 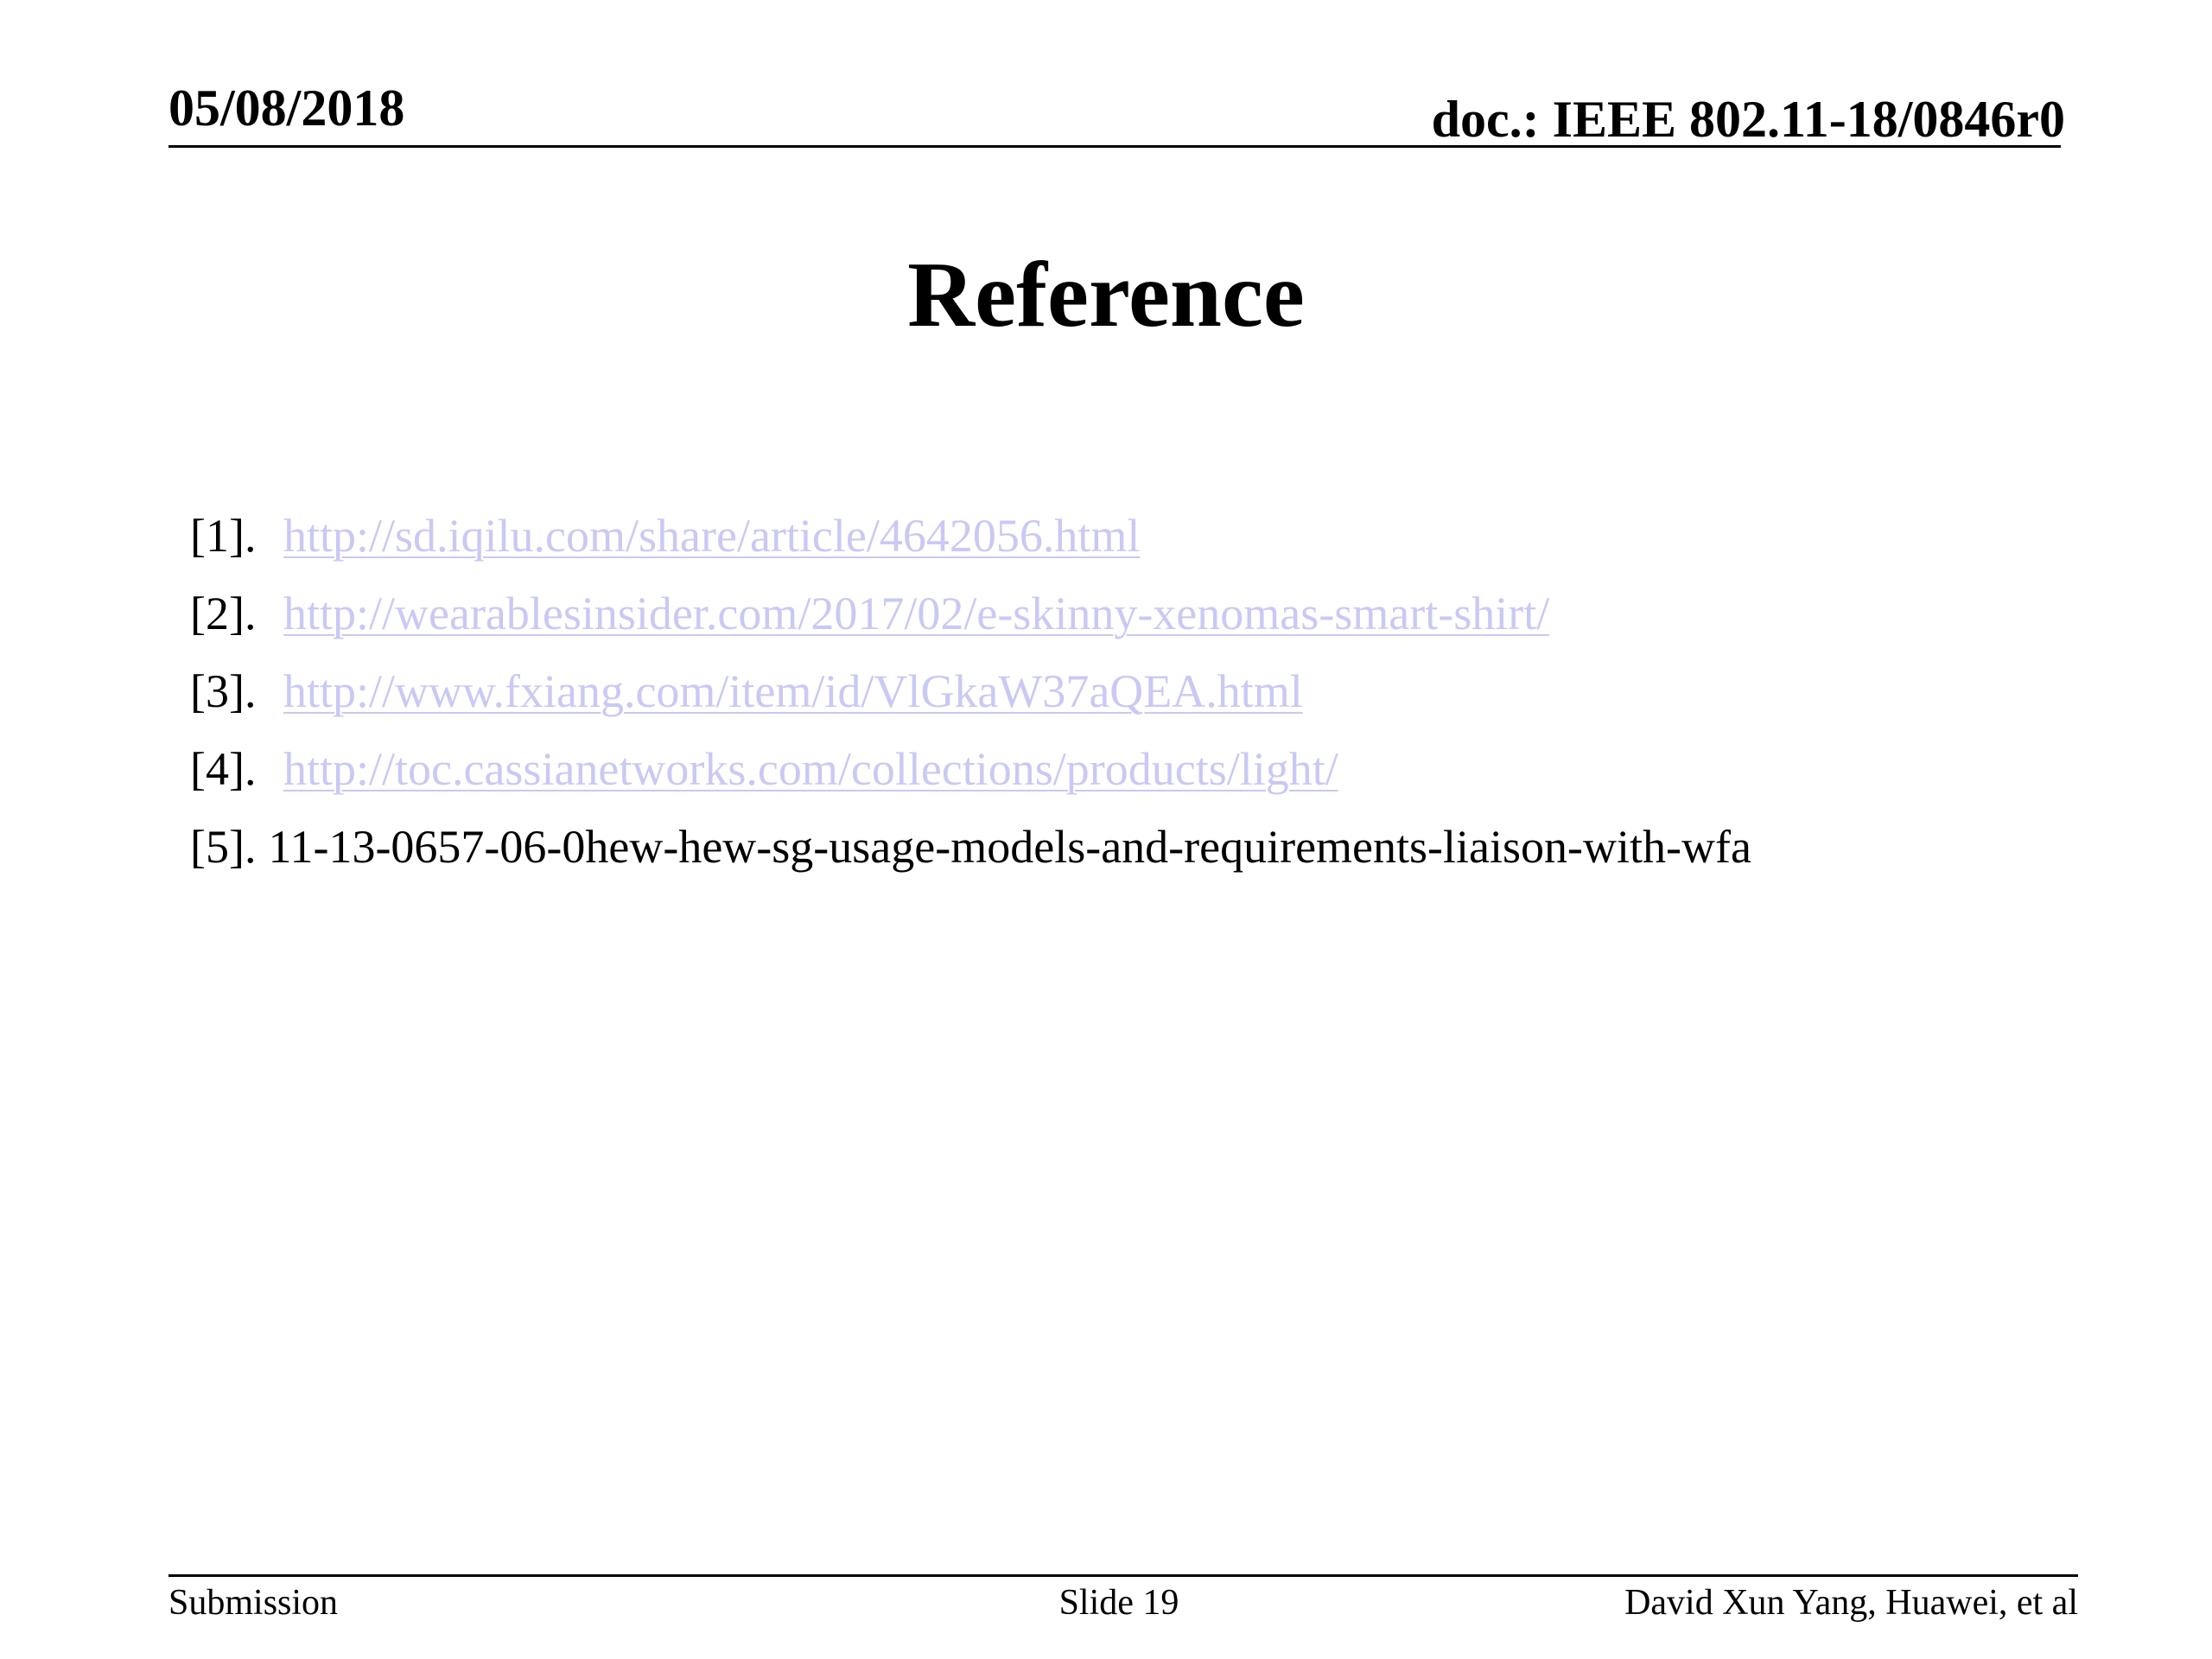 What do you see at coordinates (223, 691) in the screenshot?
I see `reference-number: [3].` at bounding box center [223, 691].